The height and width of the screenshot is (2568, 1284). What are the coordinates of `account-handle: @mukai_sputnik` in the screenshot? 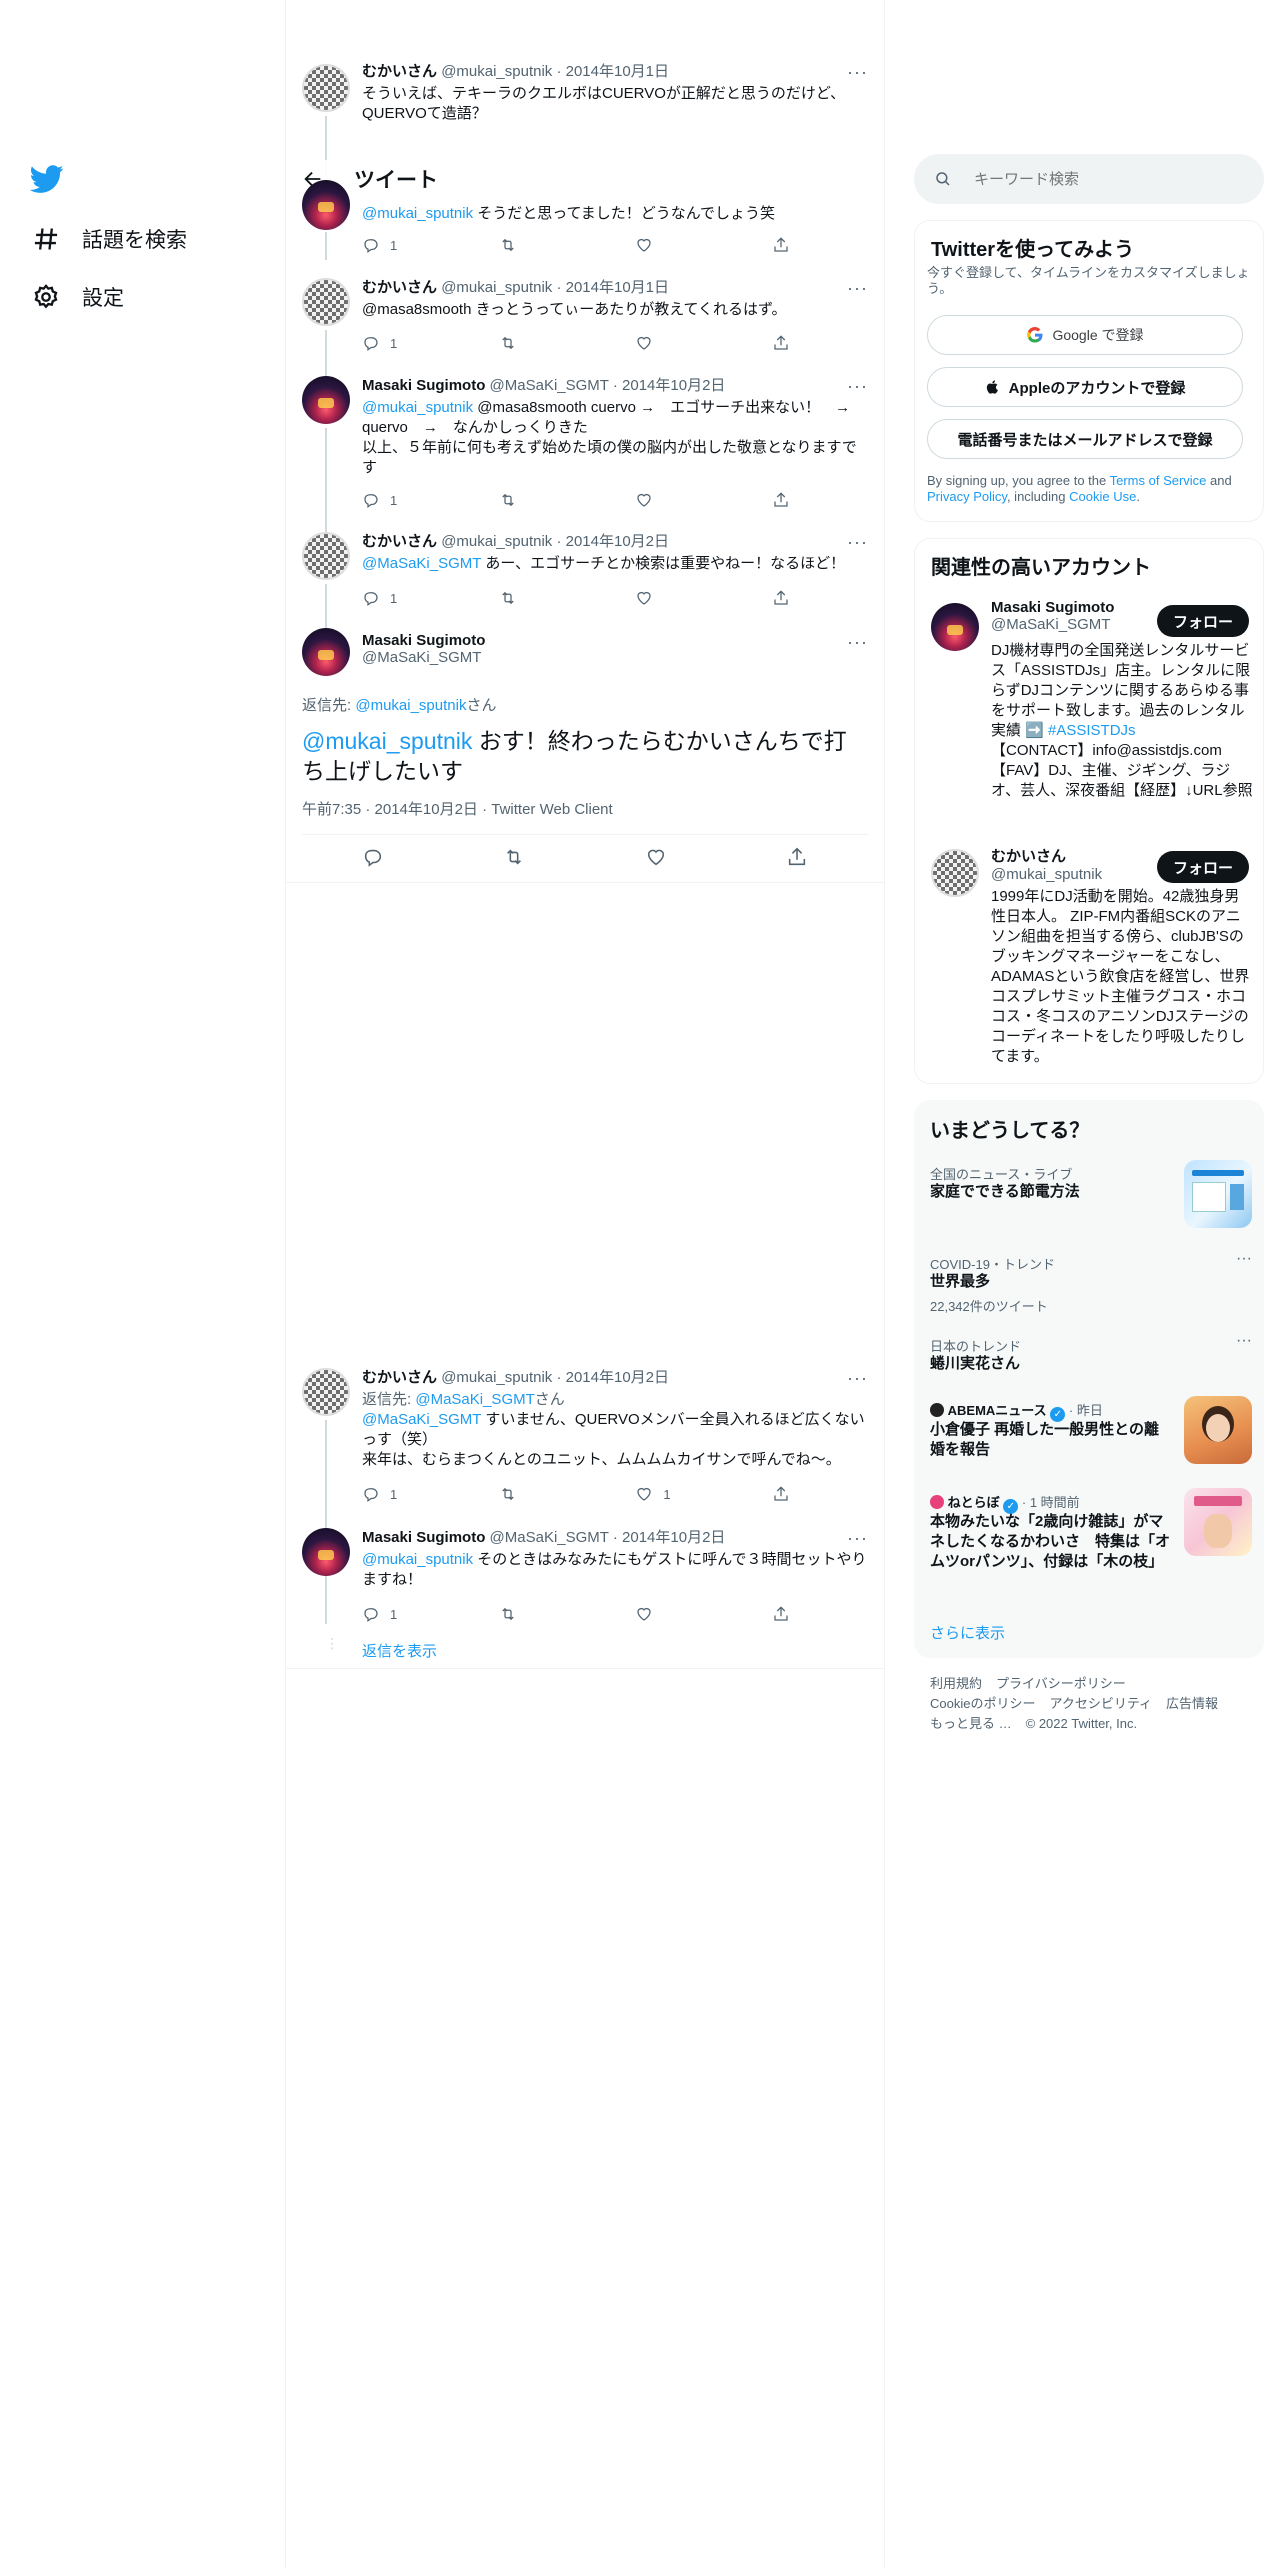 It's located at (1046, 874).